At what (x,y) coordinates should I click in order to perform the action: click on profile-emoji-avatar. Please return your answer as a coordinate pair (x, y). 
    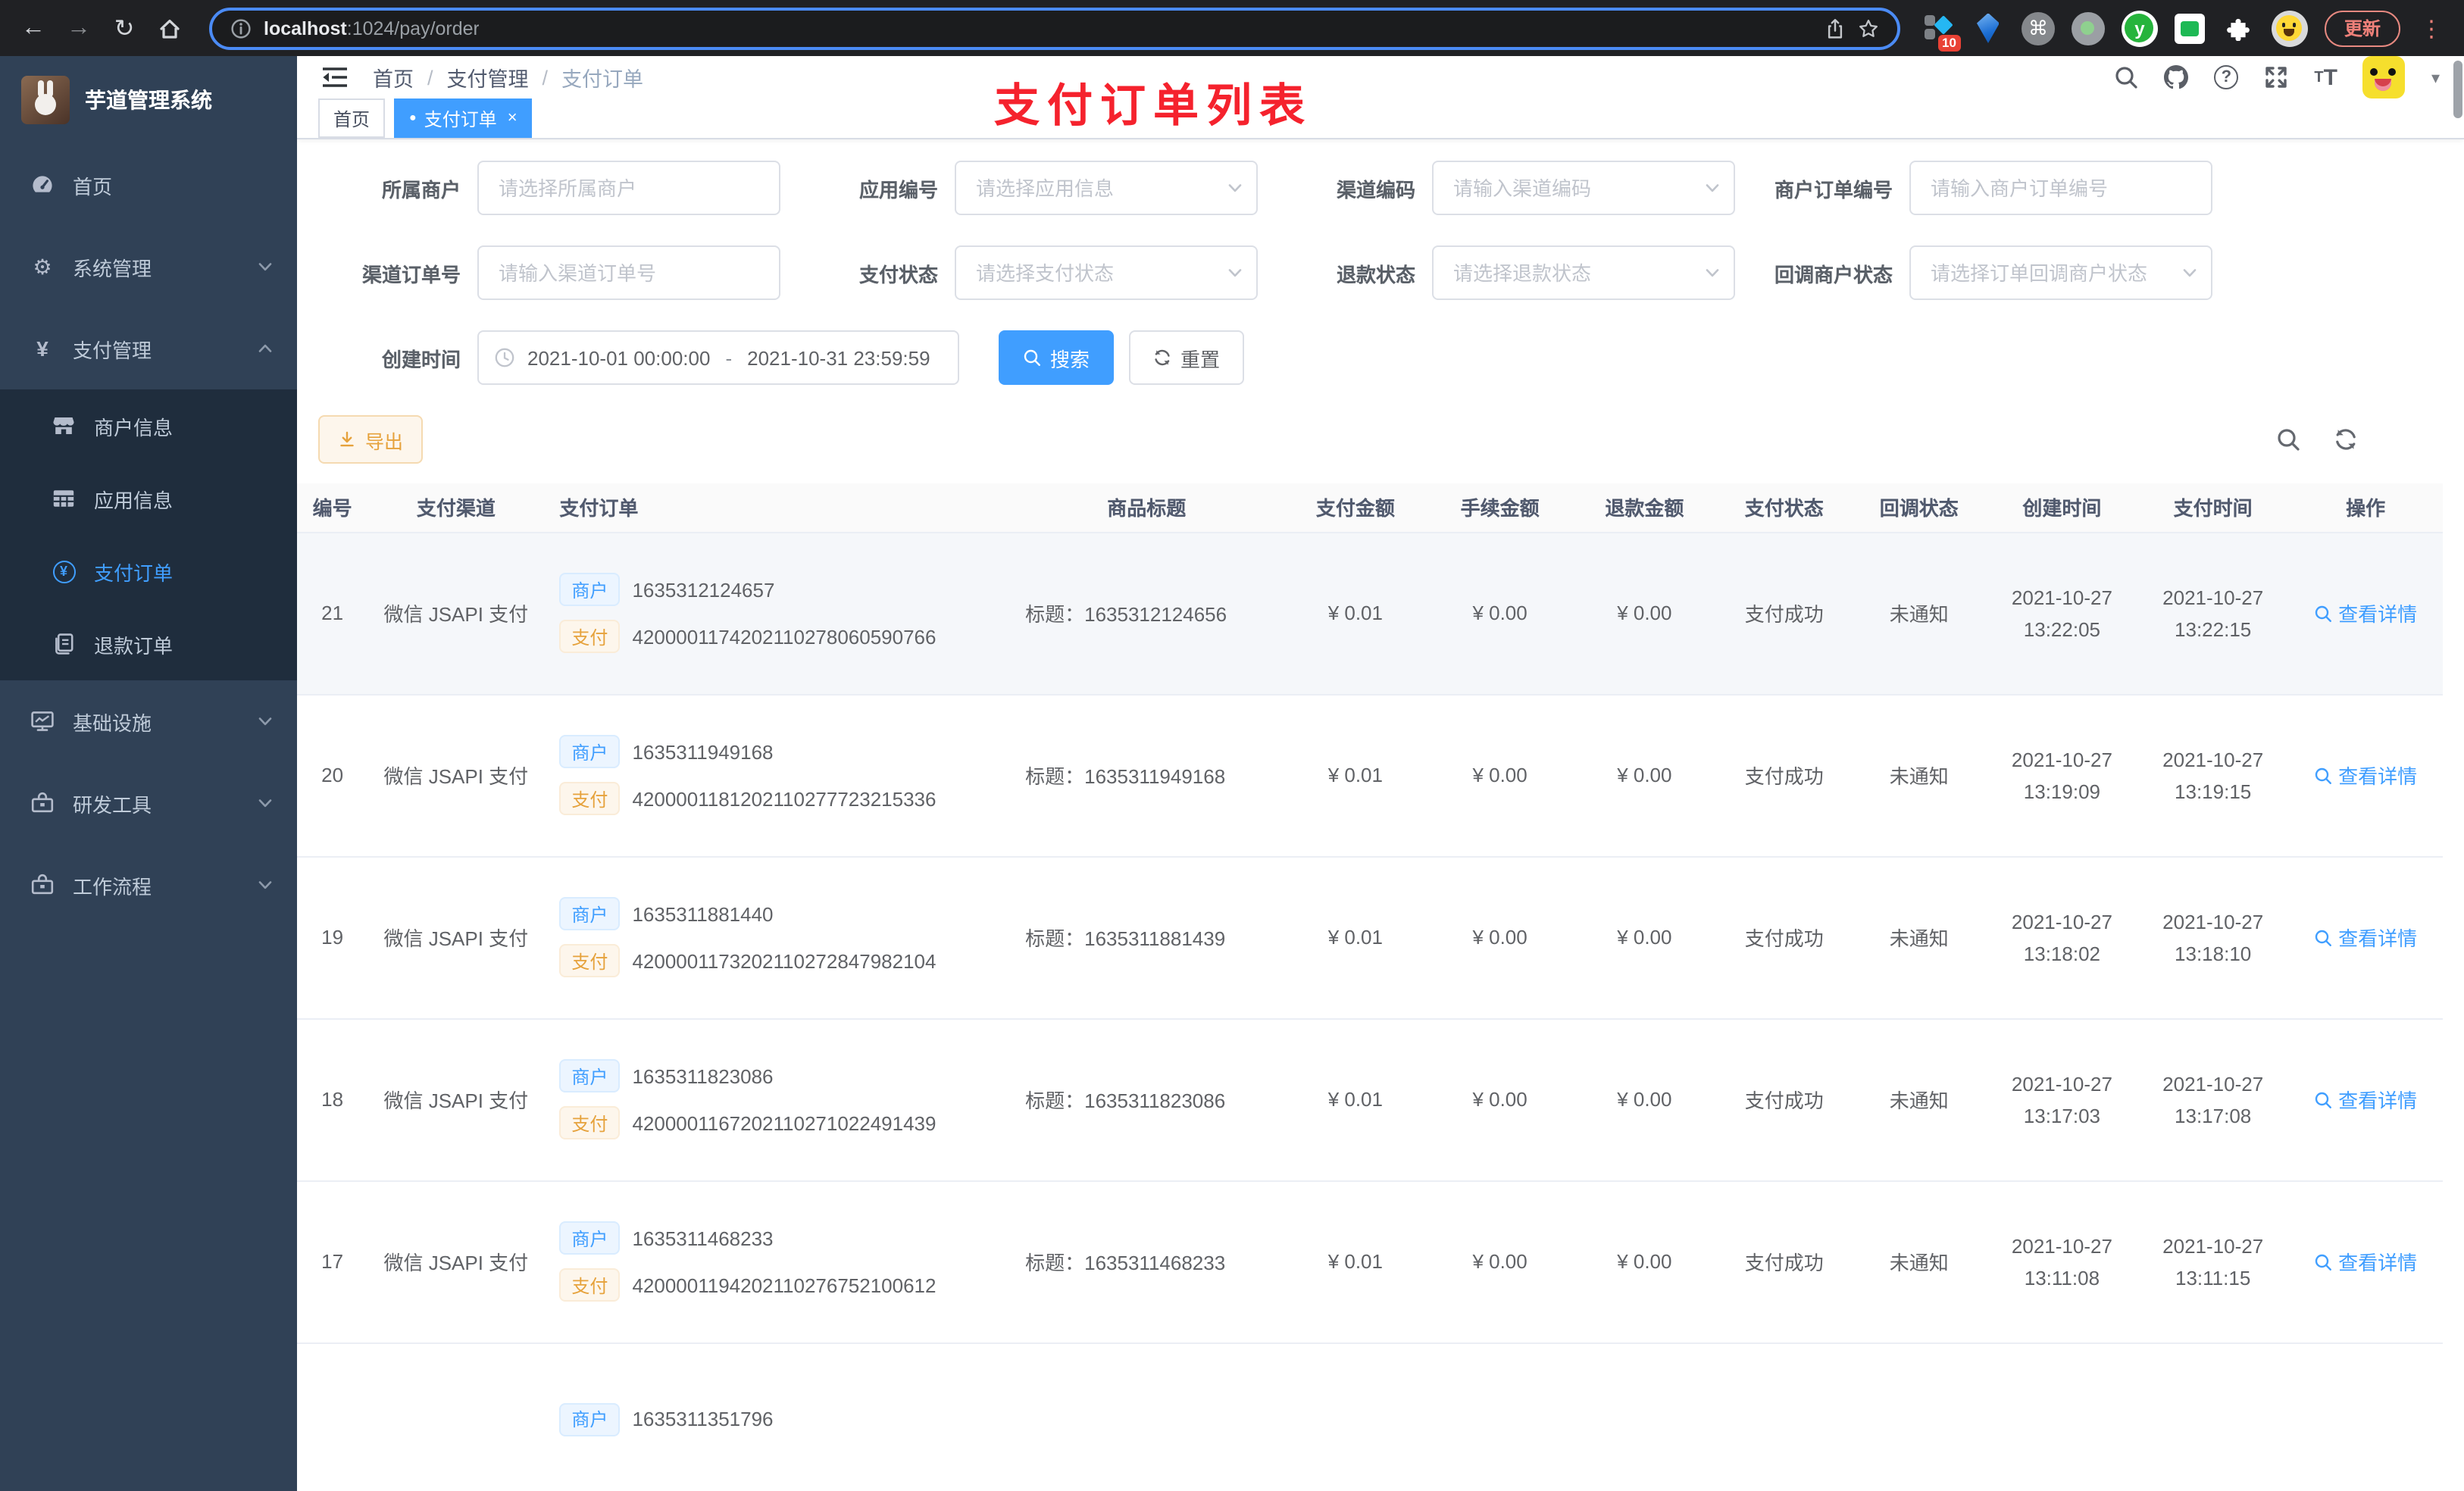
    Looking at the image, I should click on (2289, 28).